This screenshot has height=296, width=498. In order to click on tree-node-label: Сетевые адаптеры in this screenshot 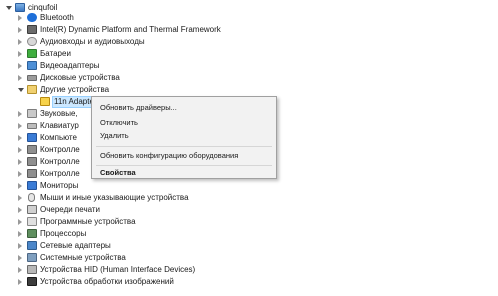, I will do `click(75, 245)`.